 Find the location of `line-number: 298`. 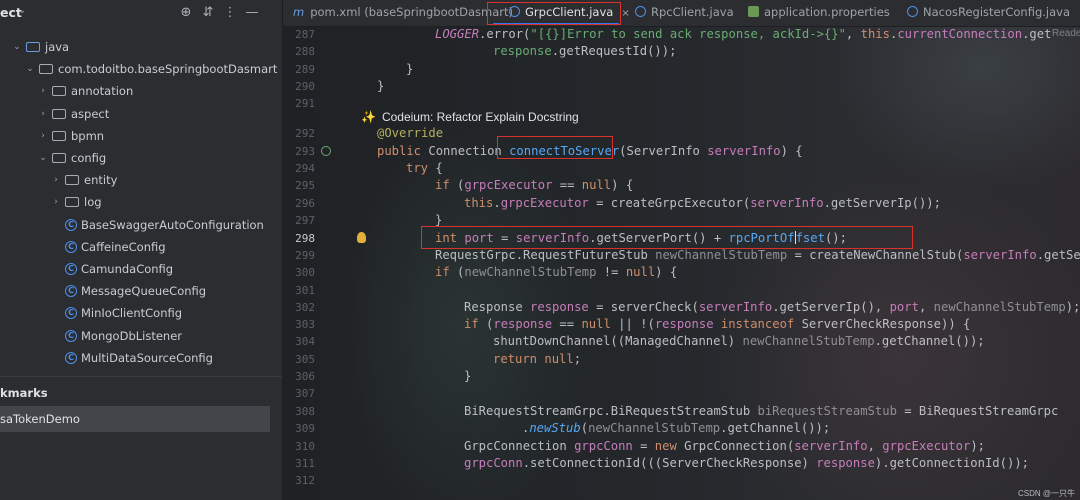

line-number: 298 is located at coordinates (305, 238).